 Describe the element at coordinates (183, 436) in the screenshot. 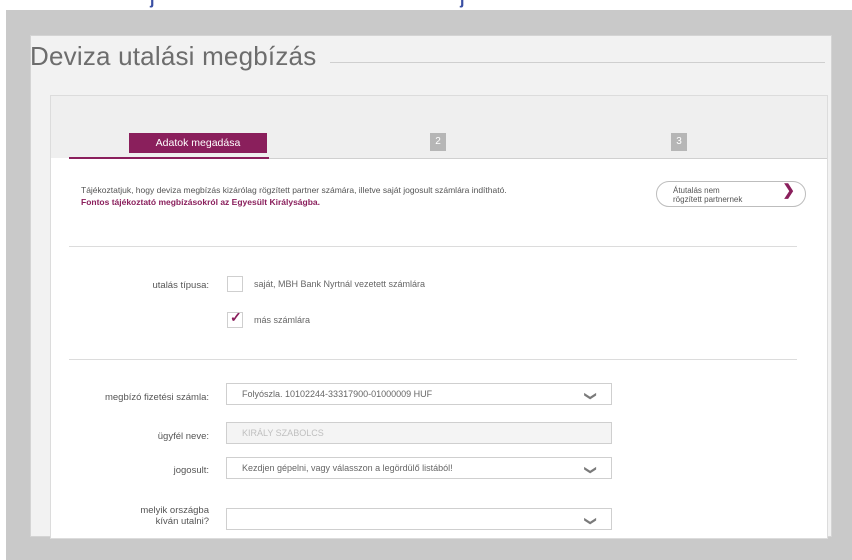

I see `client-name-label: ügyfél neve:` at that location.